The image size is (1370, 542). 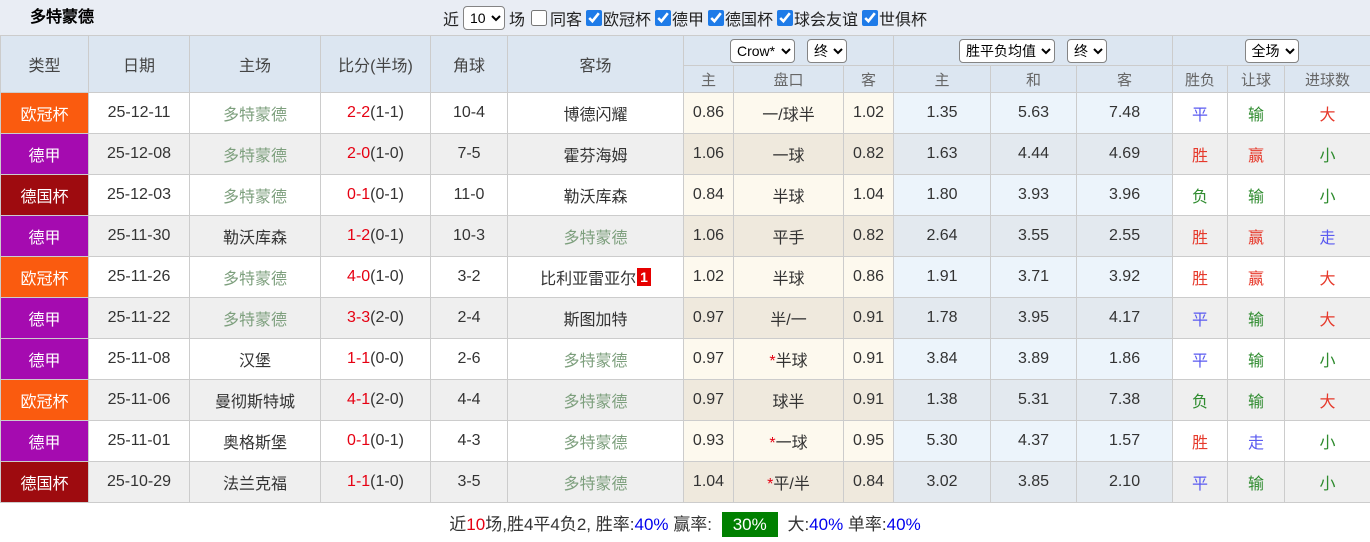 What do you see at coordinates (1327, 236) in the screenshot?
I see `goals-cell: 走` at bounding box center [1327, 236].